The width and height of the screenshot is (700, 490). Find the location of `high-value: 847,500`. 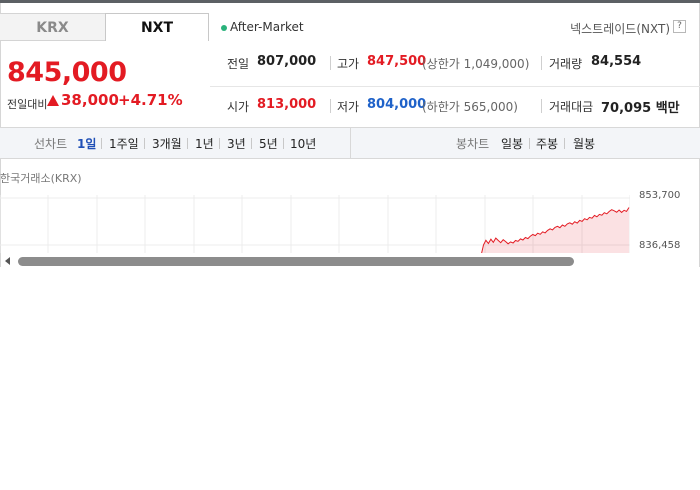

high-value: 847,500 is located at coordinates (397, 61).